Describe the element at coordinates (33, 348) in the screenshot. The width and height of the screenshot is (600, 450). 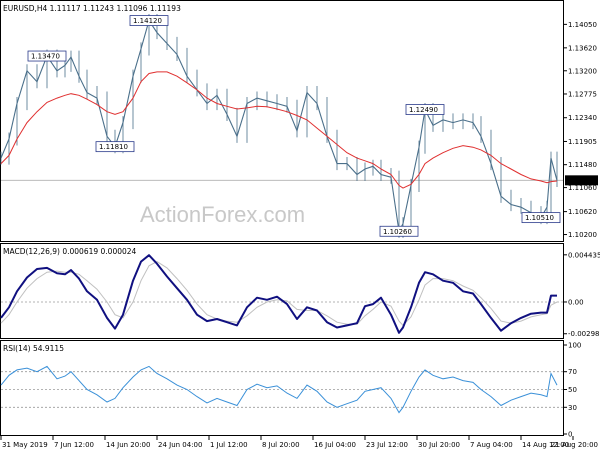
I see `rsi-title: RSI(14) 54.9115` at that location.